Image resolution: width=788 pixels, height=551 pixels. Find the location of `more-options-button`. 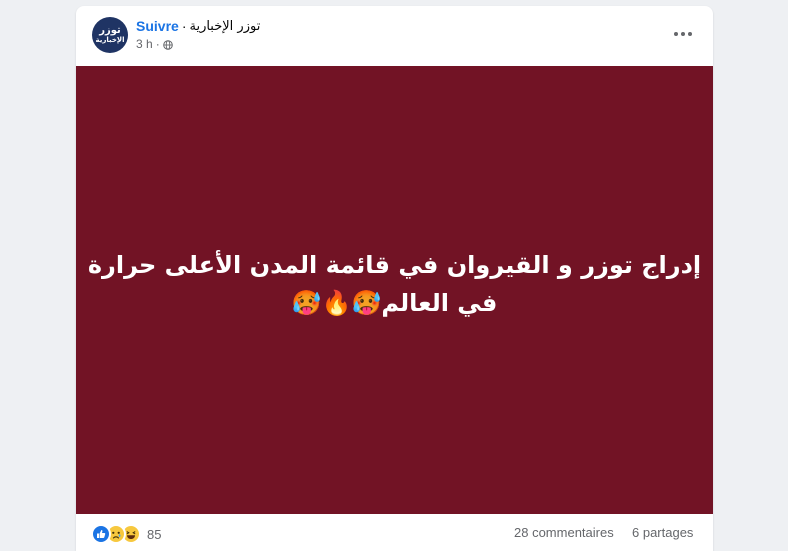

more-options-button is located at coordinates (683, 33).